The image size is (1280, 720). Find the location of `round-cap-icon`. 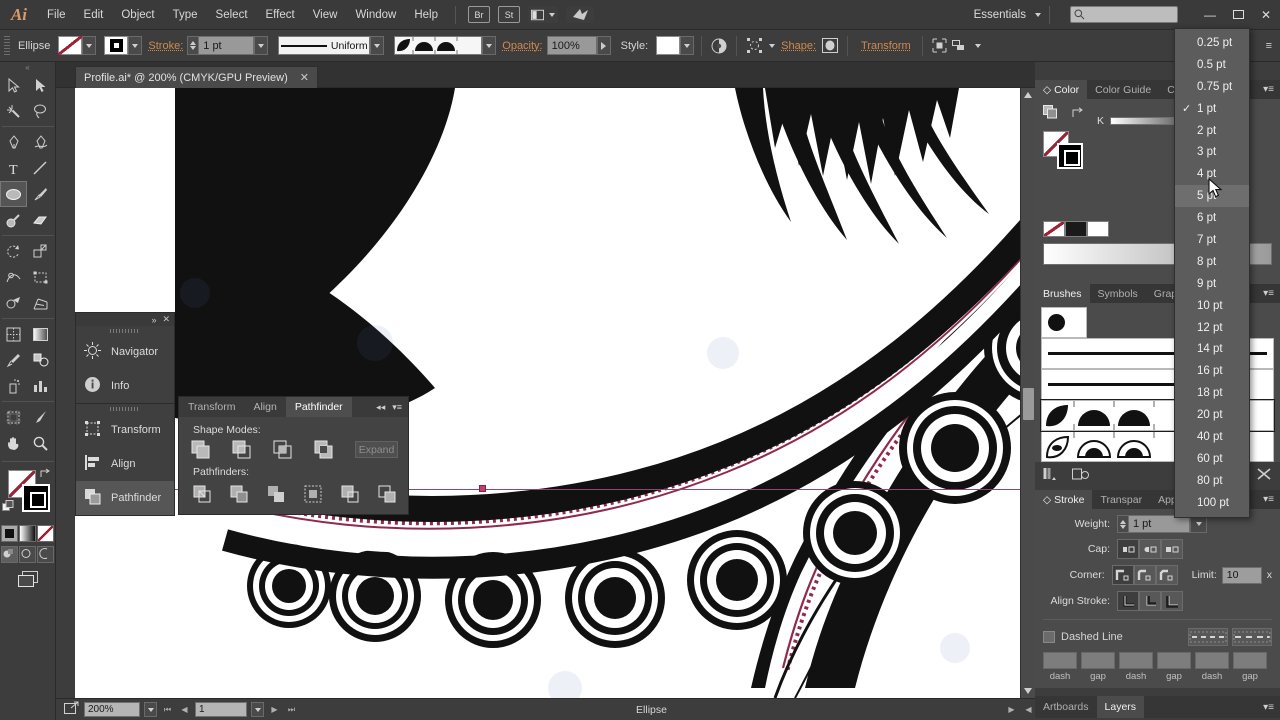

round-cap-icon is located at coordinates (1150, 549).